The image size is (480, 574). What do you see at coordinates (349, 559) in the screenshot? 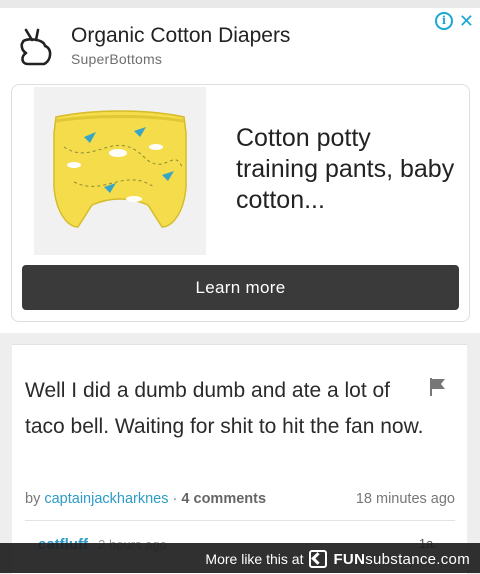
I see `brand-bold: FUN` at bounding box center [349, 559].